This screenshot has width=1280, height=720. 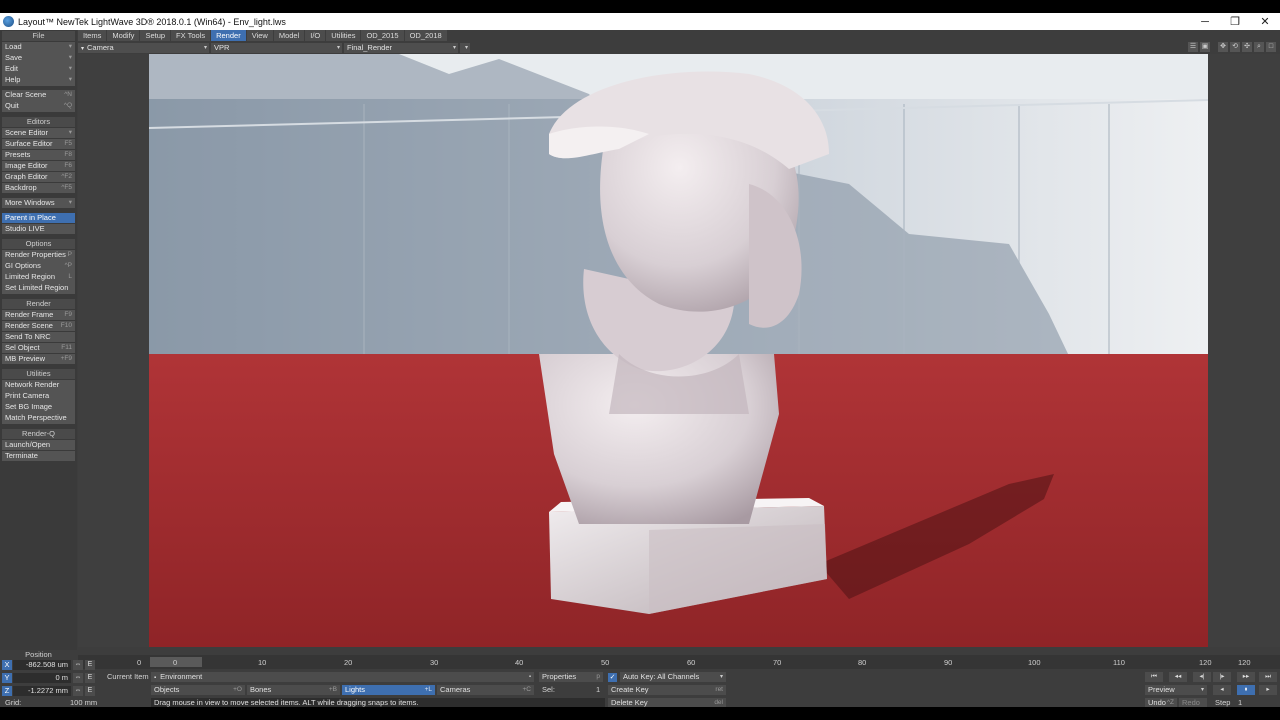 What do you see at coordinates (388, 690) in the screenshot?
I see `lights-button: Lights +L` at bounding box center [388, 690].